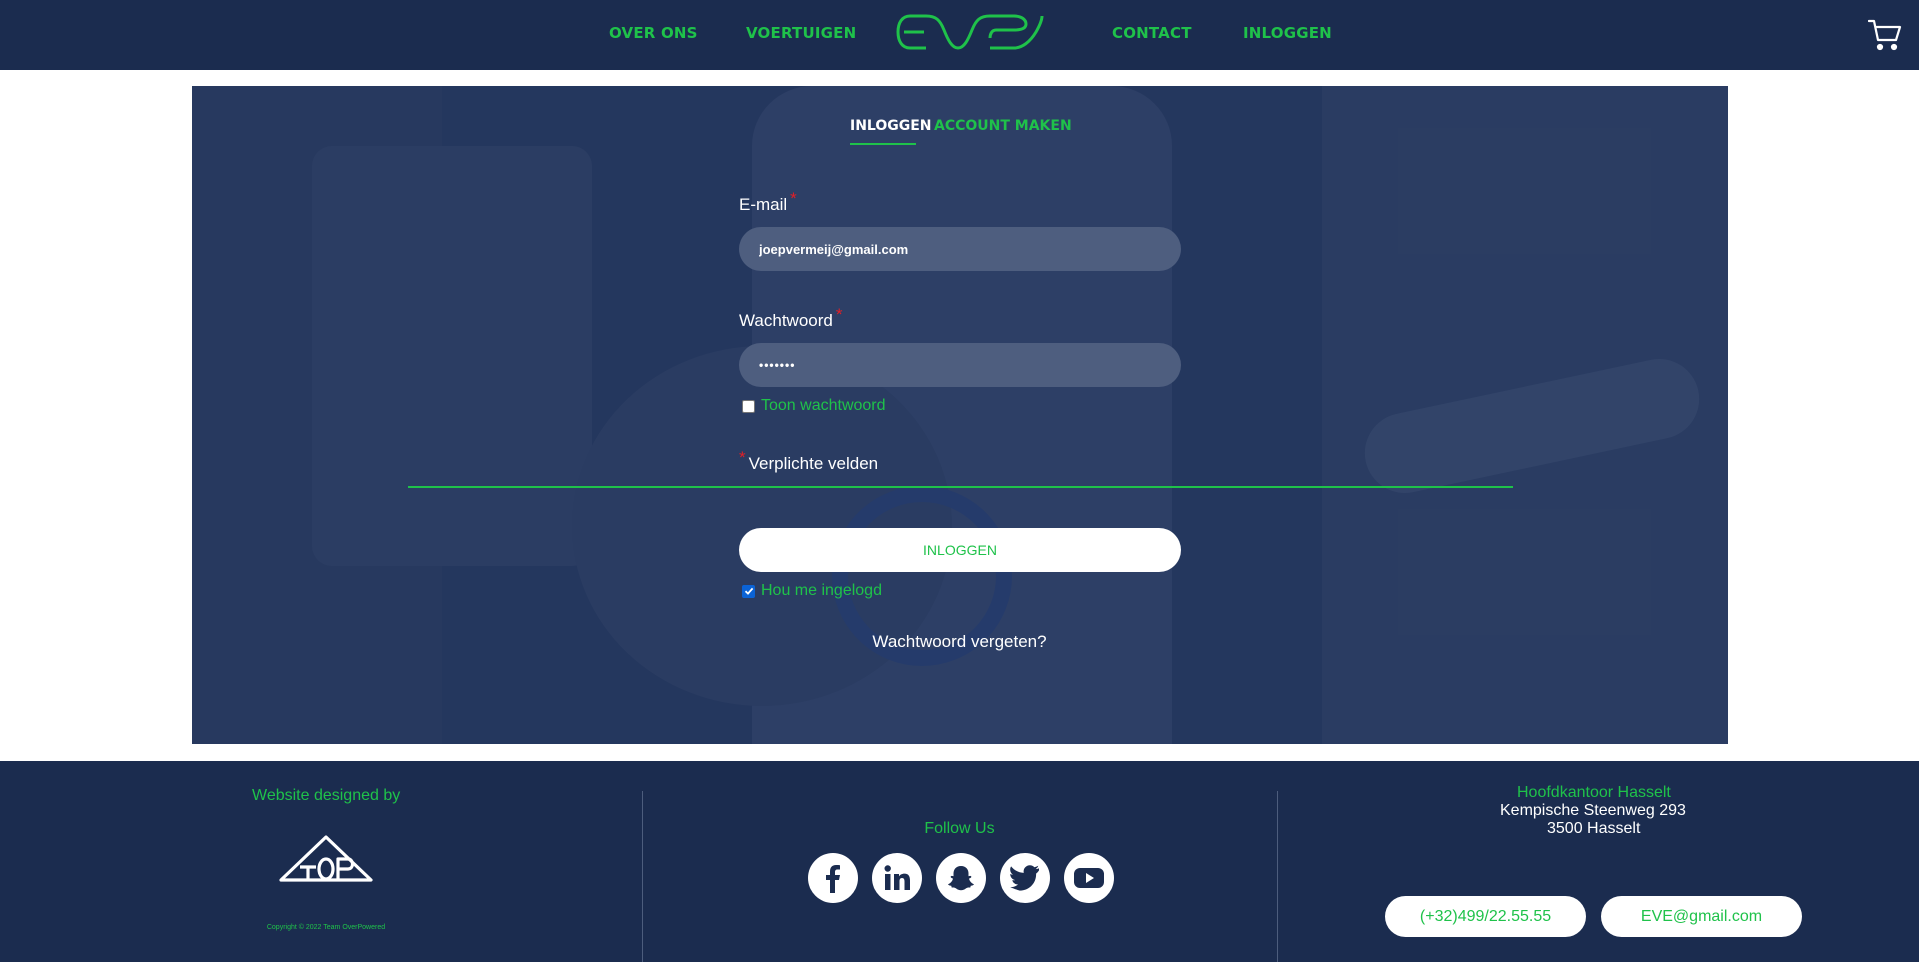 This screenshot has height=962, width=1919. I want to click on footer-divider-right, so click(1277, 876).